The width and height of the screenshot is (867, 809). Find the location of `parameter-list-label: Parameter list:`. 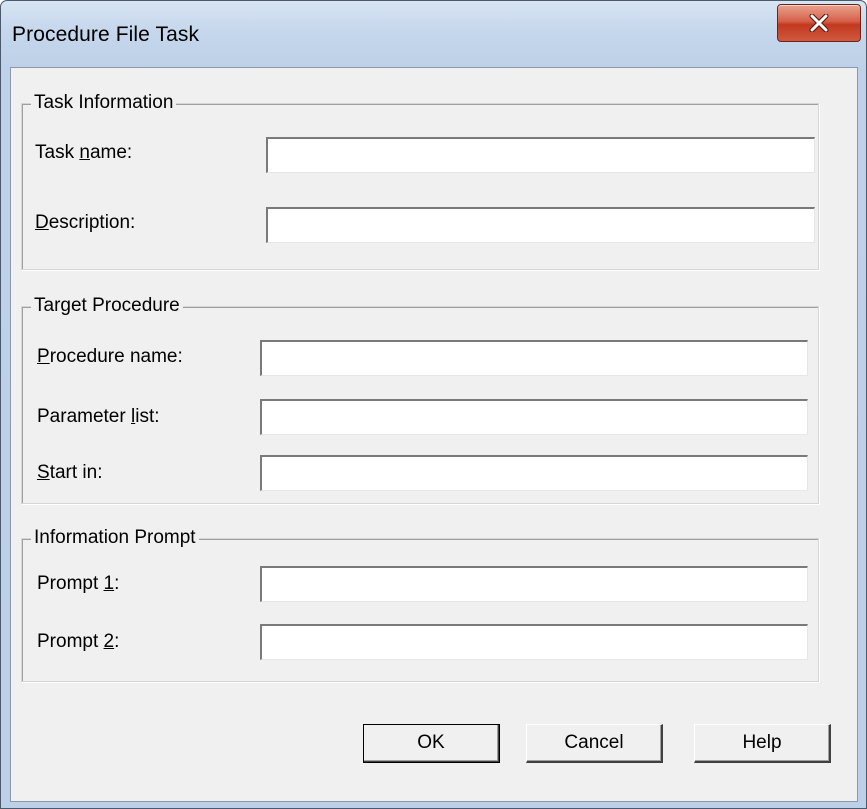

parameter-list-label: Parameter list: is located at coordinates (98, 416).